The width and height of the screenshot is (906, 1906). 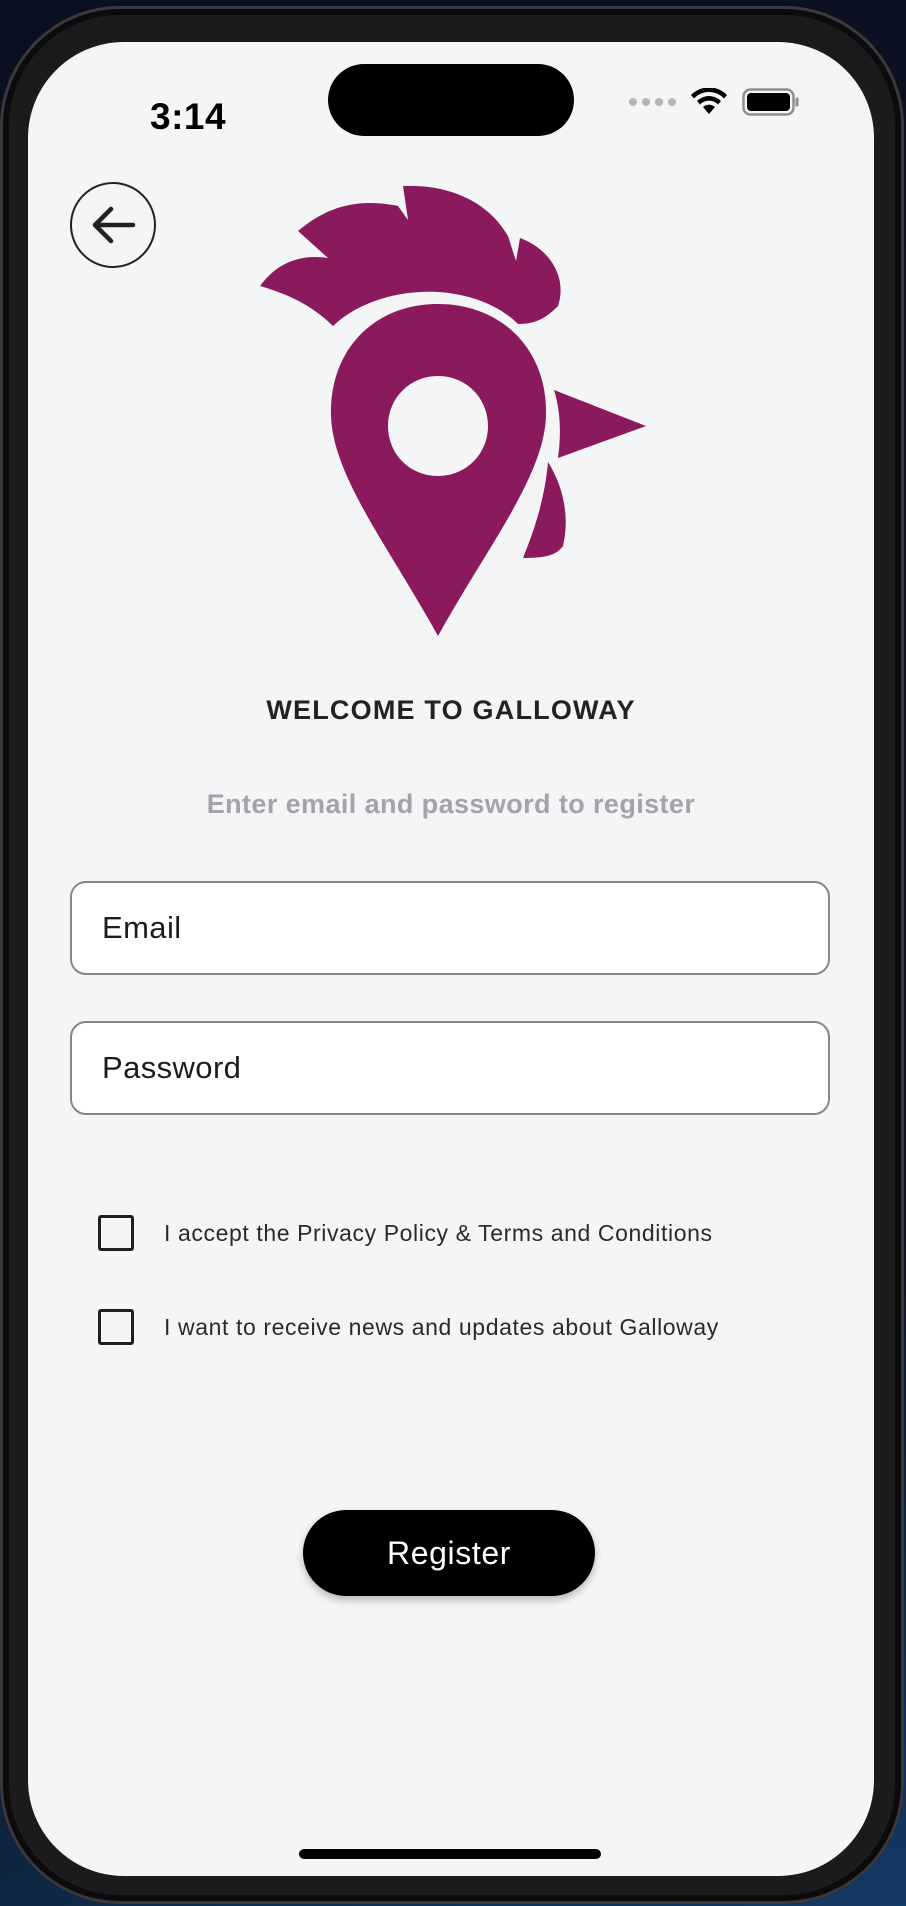 What do you see at coordinates (450, 1854) in the screenshot?
I see `home-indicator` at bounding box center [450, 1854].